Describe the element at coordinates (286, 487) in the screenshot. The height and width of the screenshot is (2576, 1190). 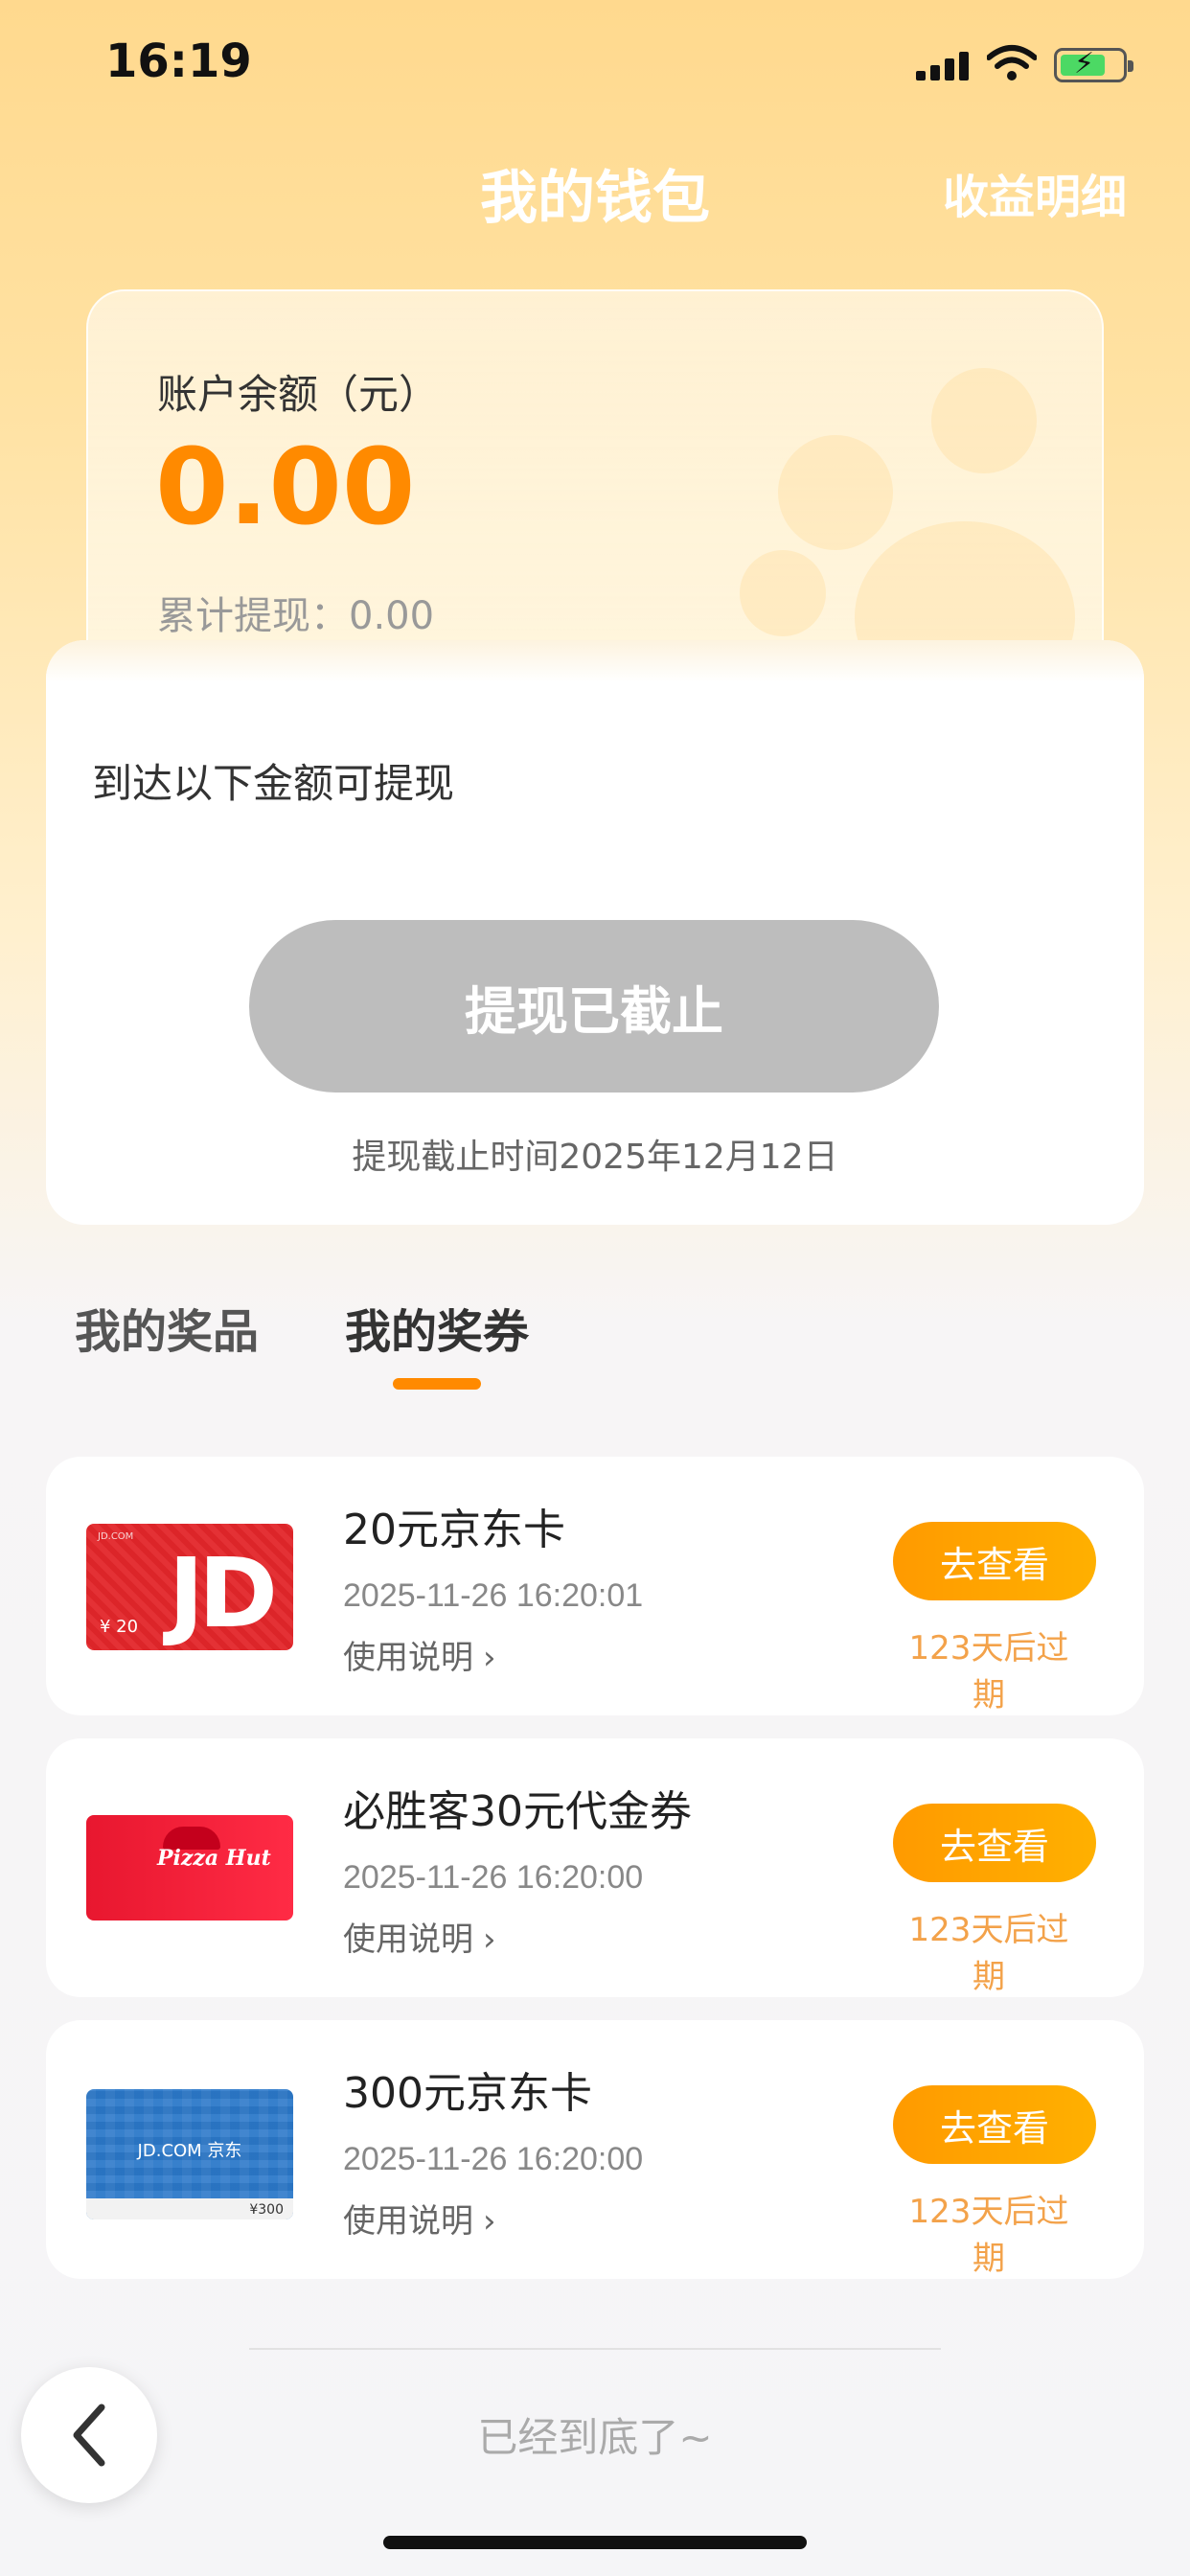
I see `balance-amount: 0.00` at that location.